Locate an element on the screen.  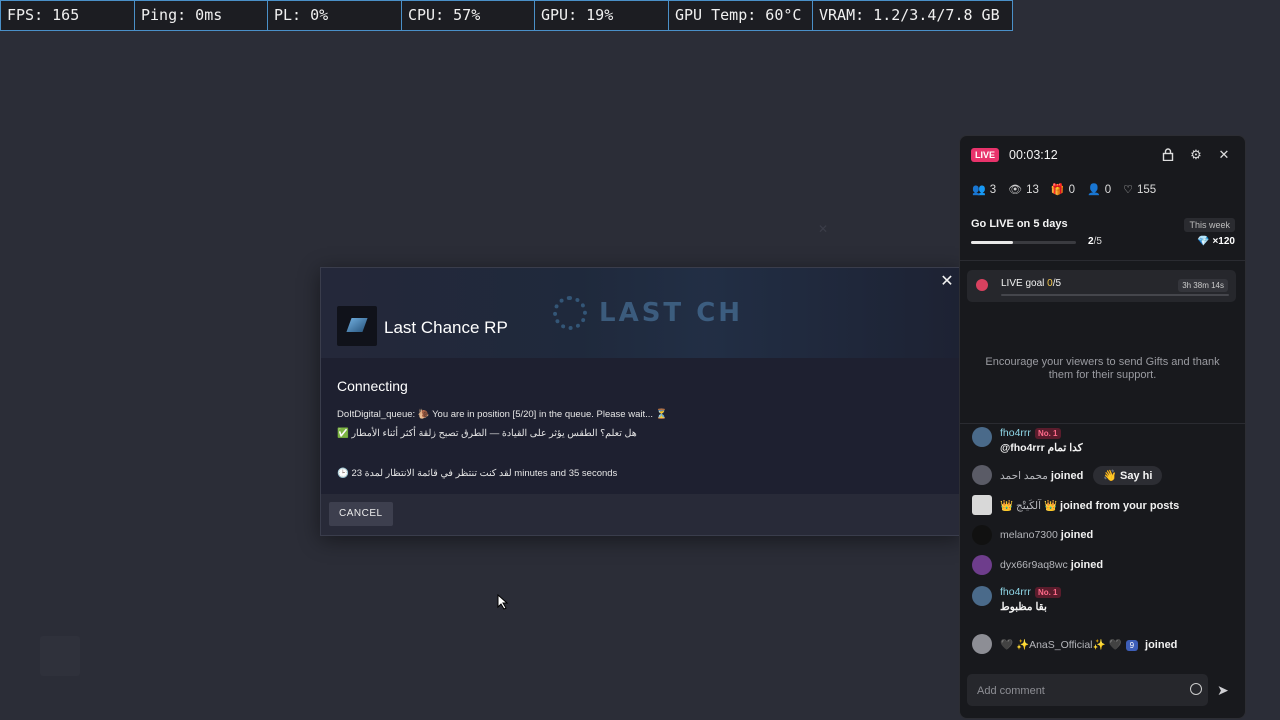
faint-close-icon: ✕ is located at coordinates (823, 229).